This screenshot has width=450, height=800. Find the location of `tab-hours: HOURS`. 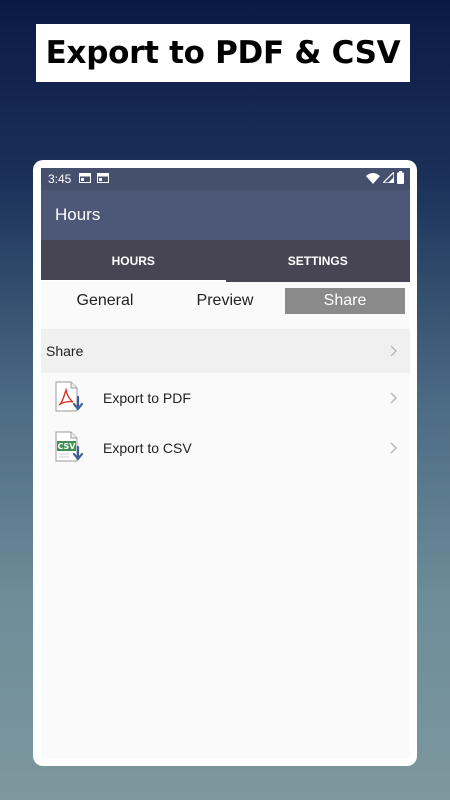

tab-hours: HOURS is located at coordinates (133, 261).